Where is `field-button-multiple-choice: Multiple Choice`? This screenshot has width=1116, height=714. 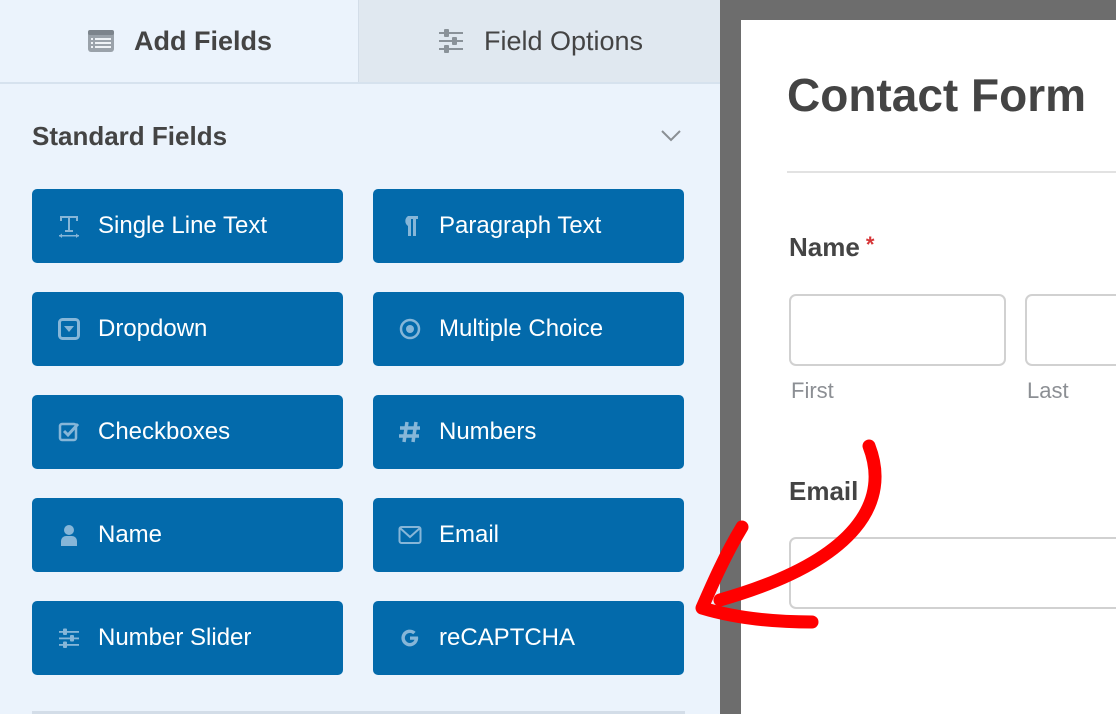 field-button-multiple-choice: Multiple Choice is located at coordinates (528, 329).